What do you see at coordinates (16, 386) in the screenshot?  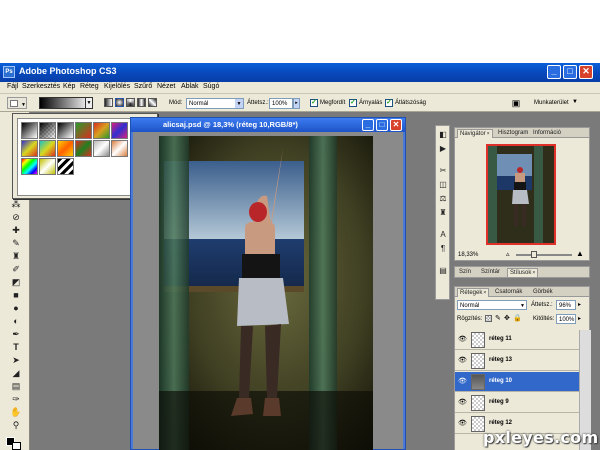 I see `notes-icon: ▤` at bounding box center [16, 386].